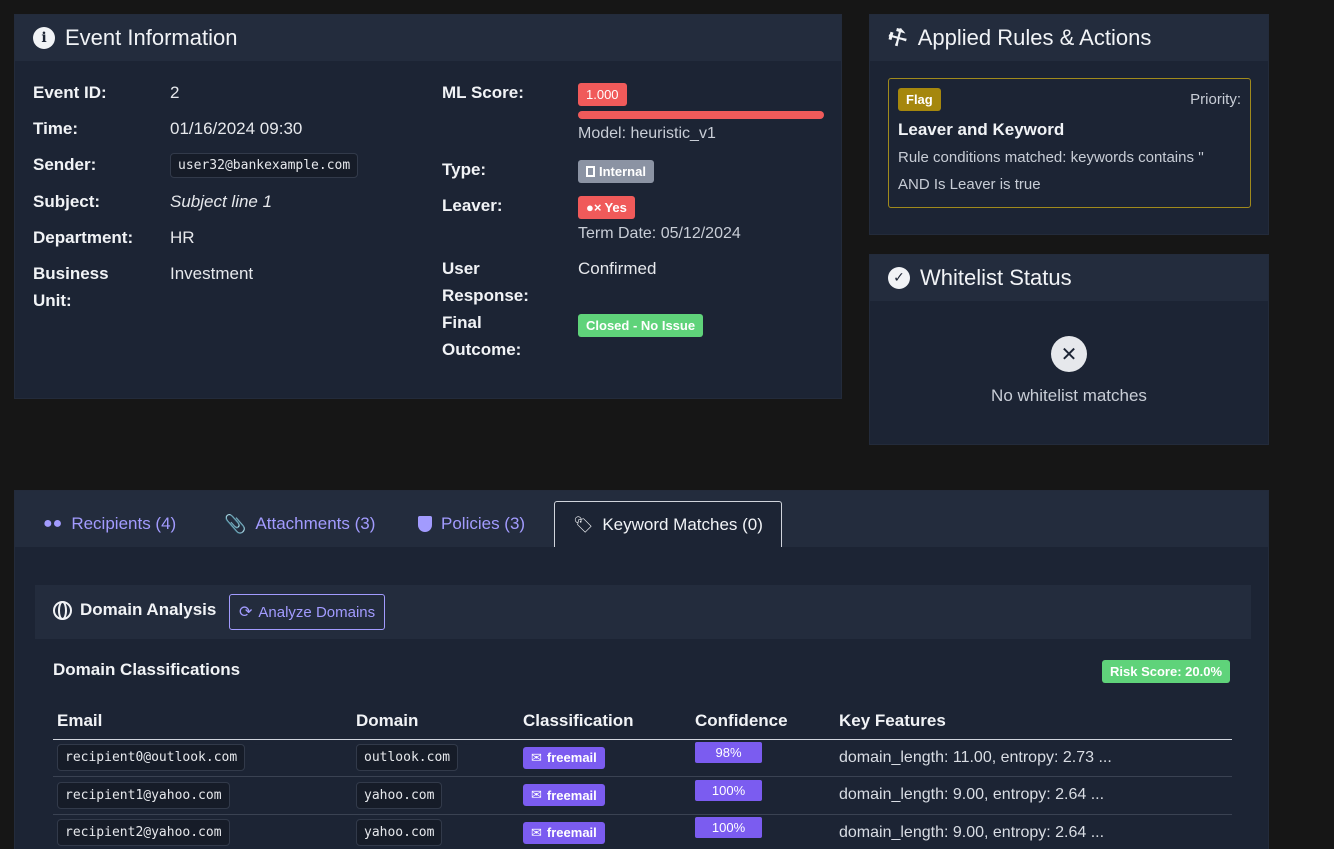  Describe the element at coordinates (763, 721) in the screenshot. I see `column-header-confidence: Confidence` at that location.